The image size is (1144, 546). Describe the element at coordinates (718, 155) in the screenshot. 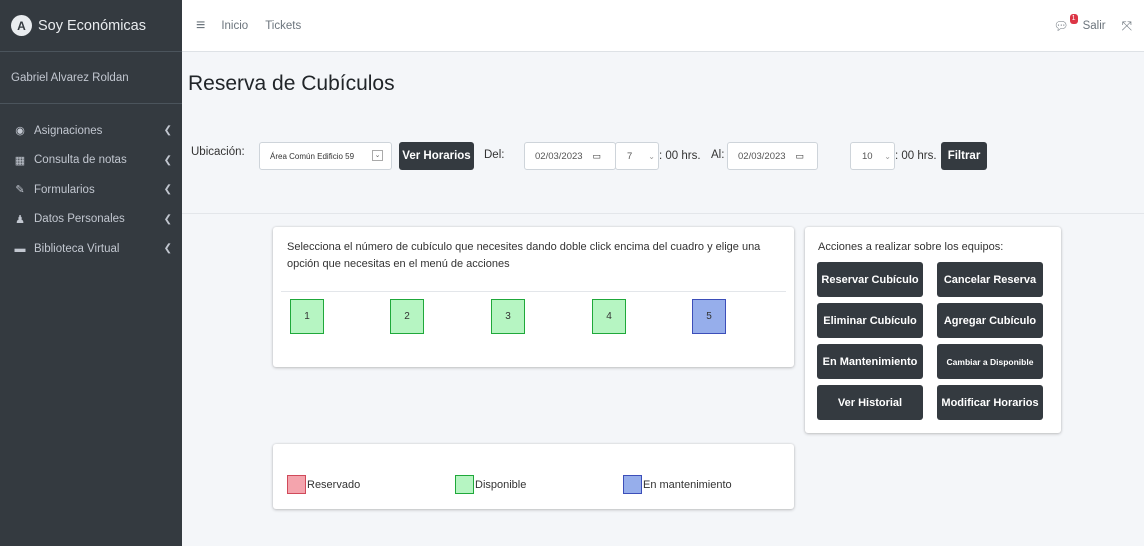

I see `to-label: Al:` at that location.